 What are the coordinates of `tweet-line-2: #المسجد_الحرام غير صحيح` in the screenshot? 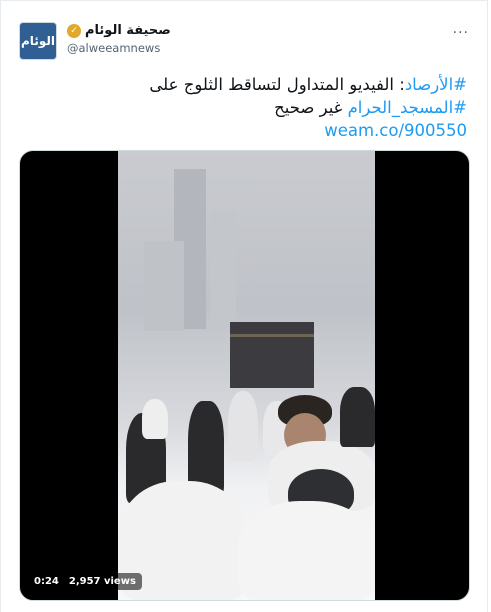 It's located at (247, 107).